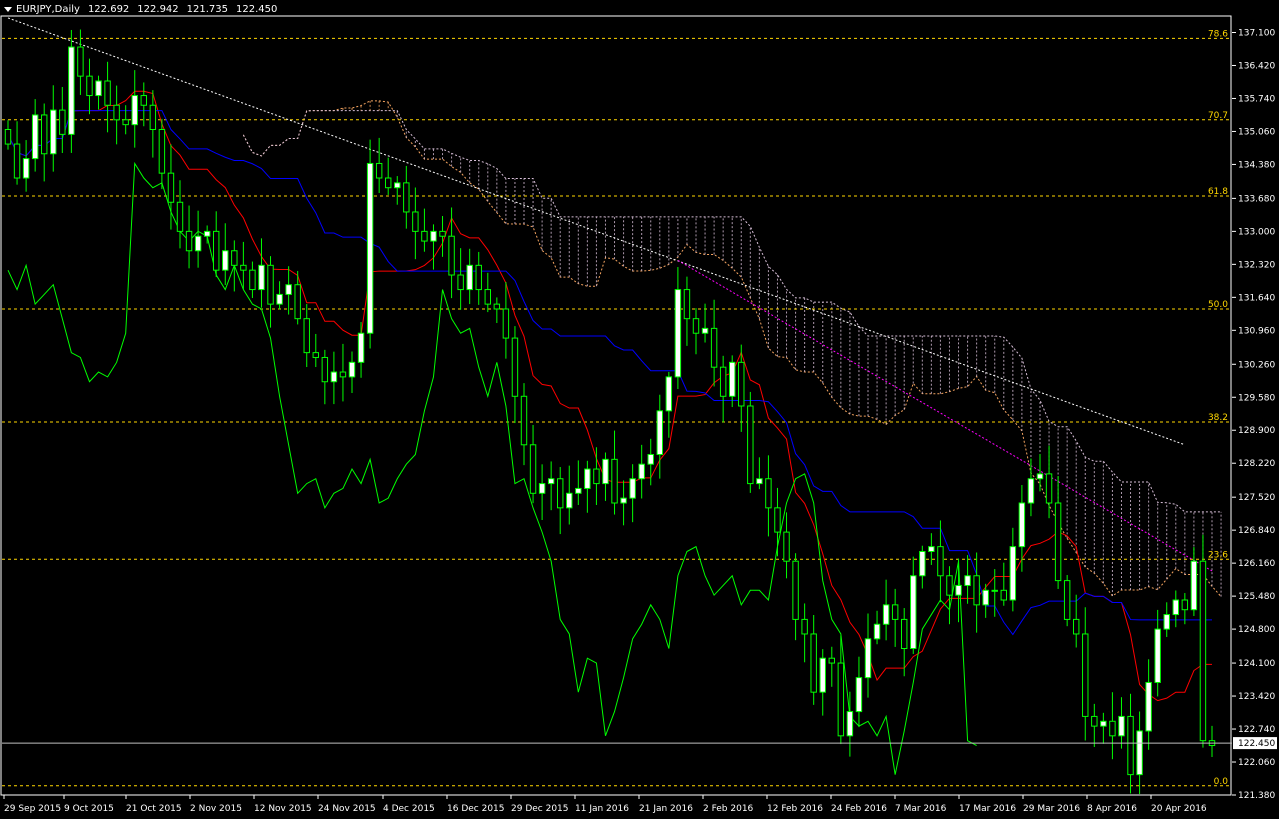 The height and width of the screenshot is (819, 1279). Describe the element at coordinates (1256, 597) in the screenshot. I see `price-tick-label: 125.480` at that location.